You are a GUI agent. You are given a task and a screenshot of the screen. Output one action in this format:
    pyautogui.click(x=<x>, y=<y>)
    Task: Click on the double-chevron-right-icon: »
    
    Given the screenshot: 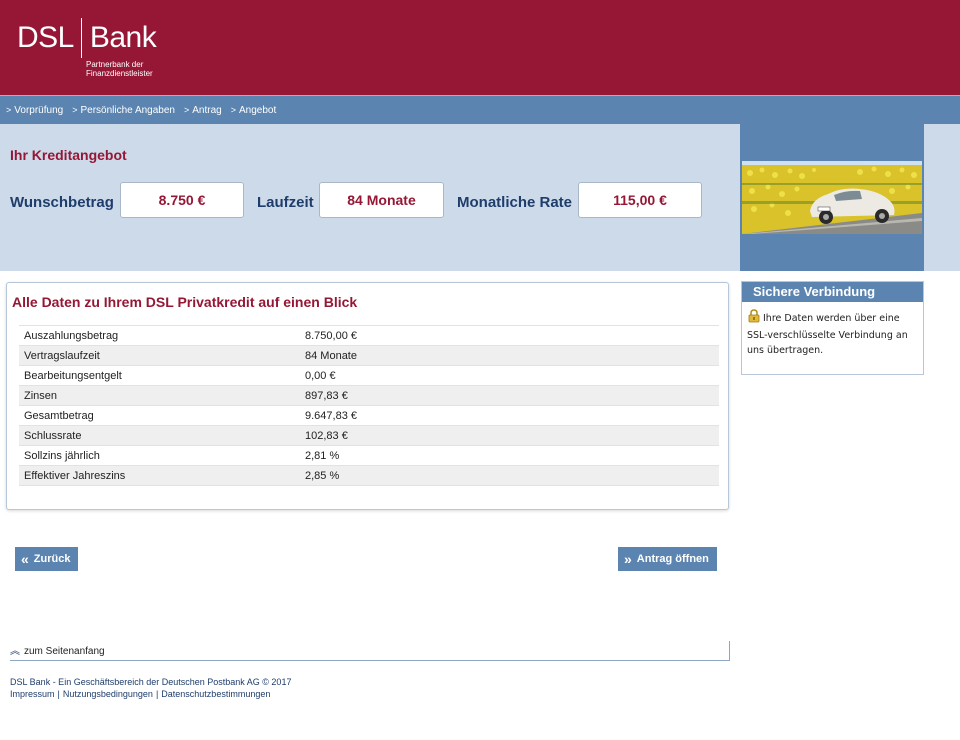 What is the action you would take?
    pyautogui.click(x=628, y=559)
    